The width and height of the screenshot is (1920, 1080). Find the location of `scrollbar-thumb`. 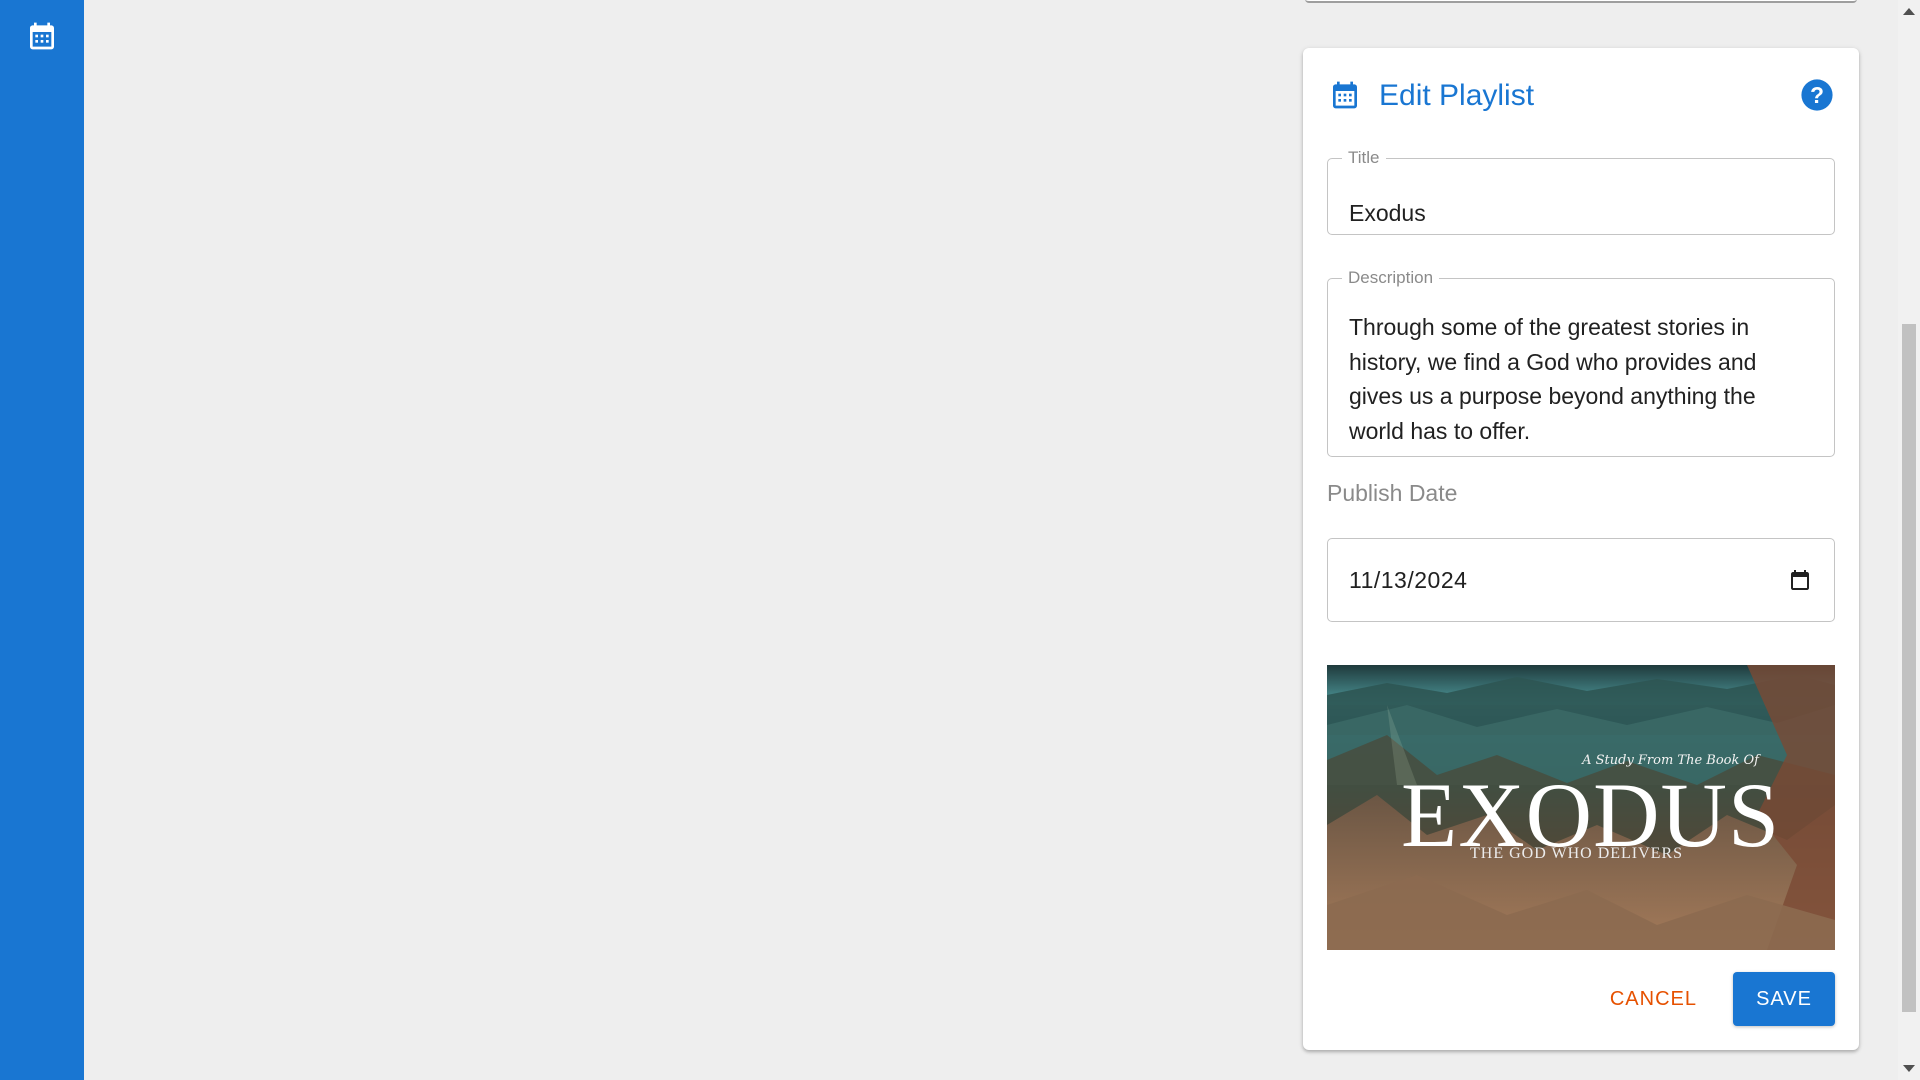

scrollbar-thumb is located at coordinates (1909, 668).